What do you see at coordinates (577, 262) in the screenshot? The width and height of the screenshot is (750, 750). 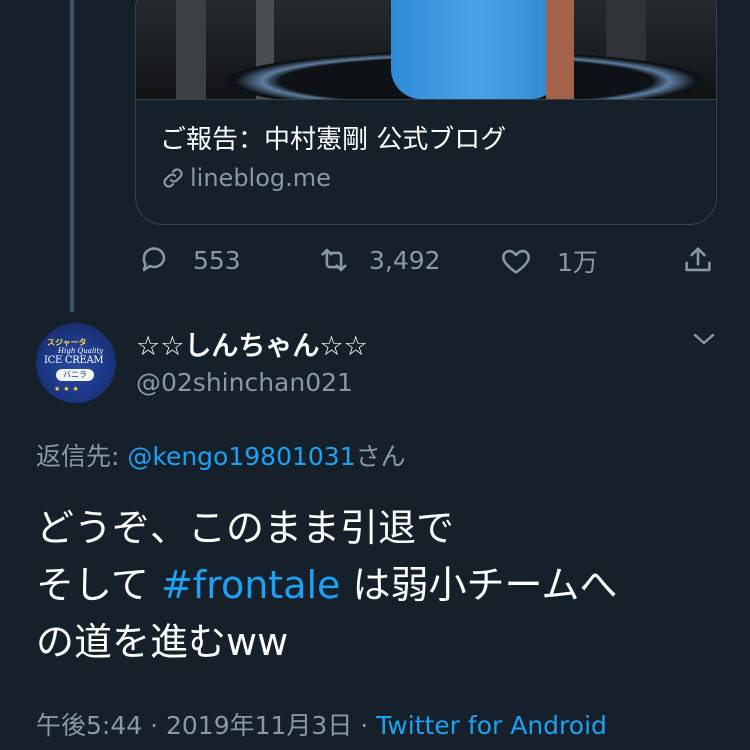 I see `like-count: 1万` at bounding box center [577, 262].